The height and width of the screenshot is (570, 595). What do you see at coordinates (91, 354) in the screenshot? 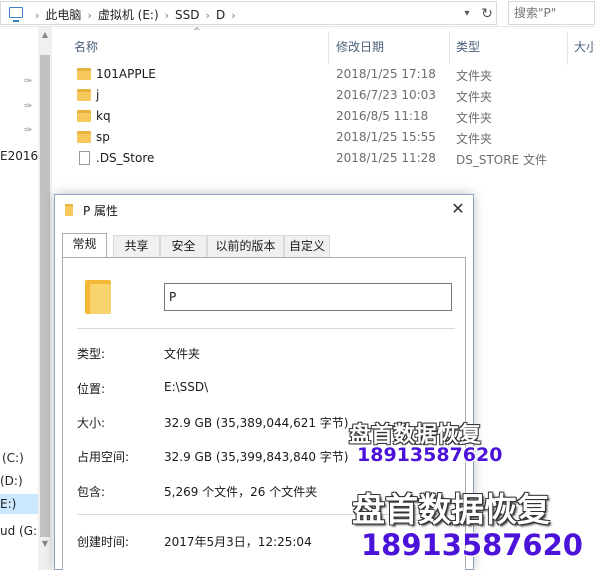
I see `type-label: 类型:` at bounding box center [91, 354].